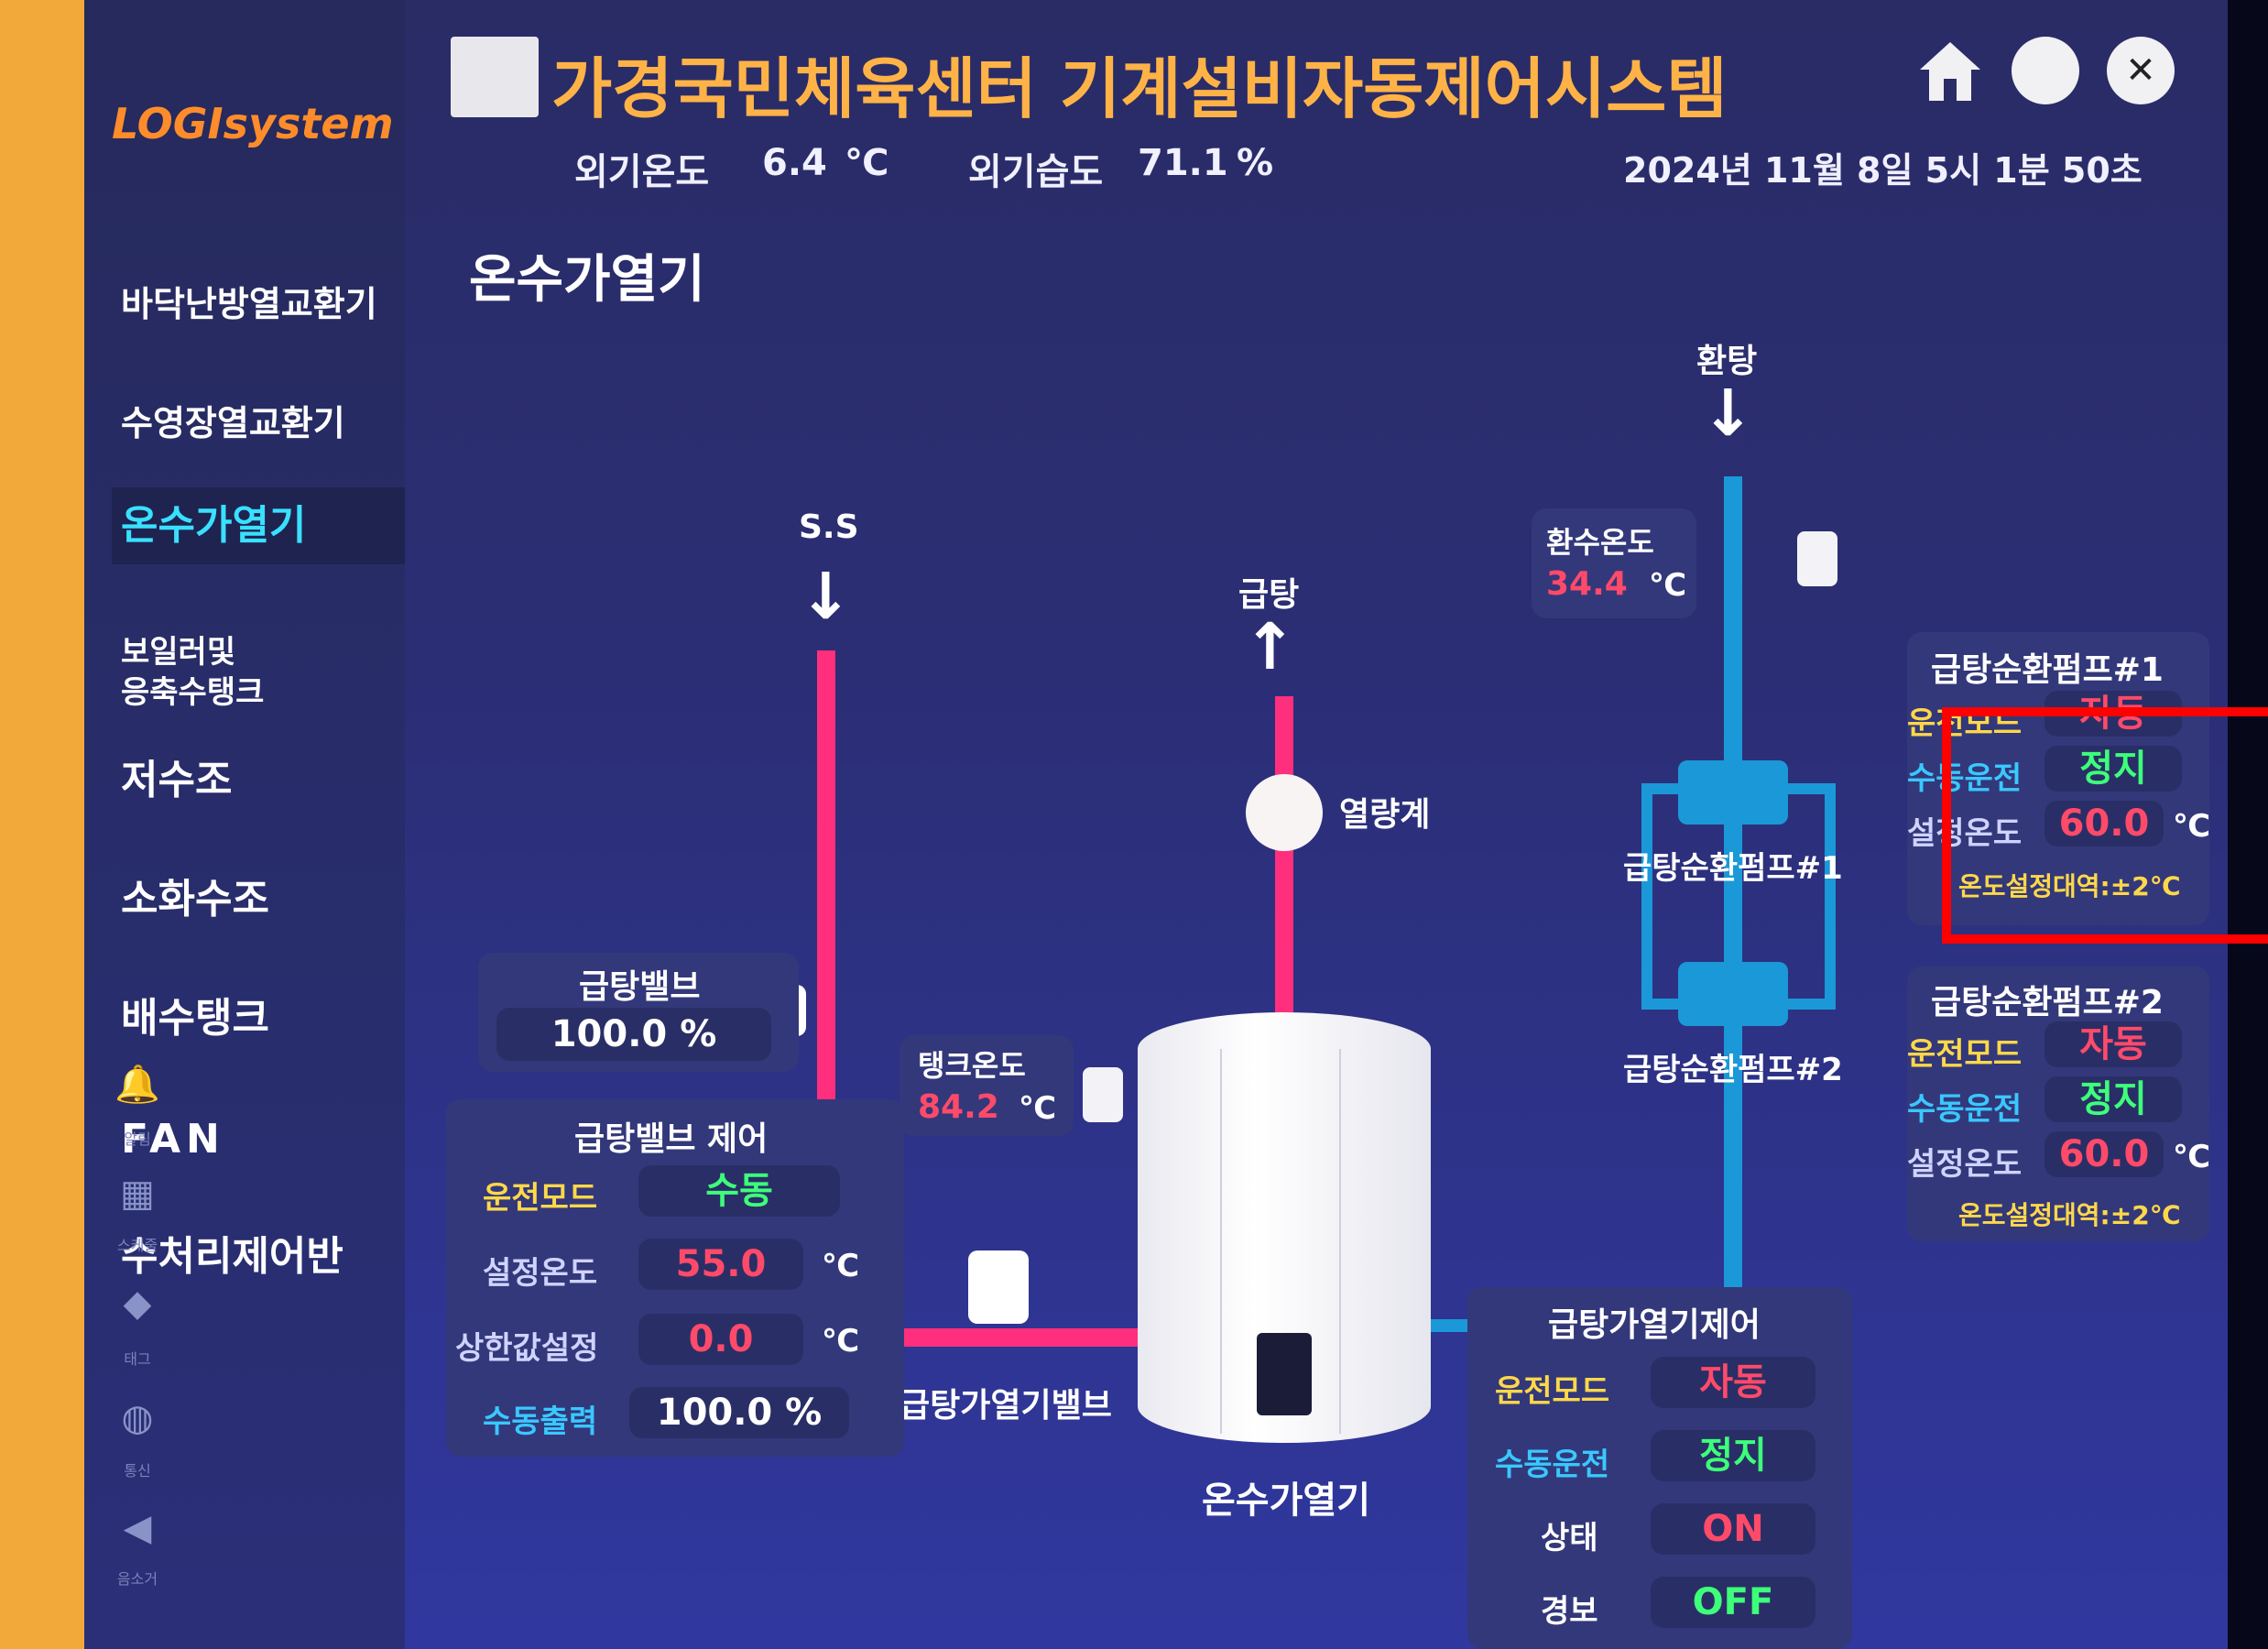 Image resolution: width=2268 pixels, height=1649 pixels. What do you see at coordinates (233, 423) in the screenshot?
I see `sidebar-item-pool-heat-exchanger: 수영장열교환기` at bounding box center [233, 423].